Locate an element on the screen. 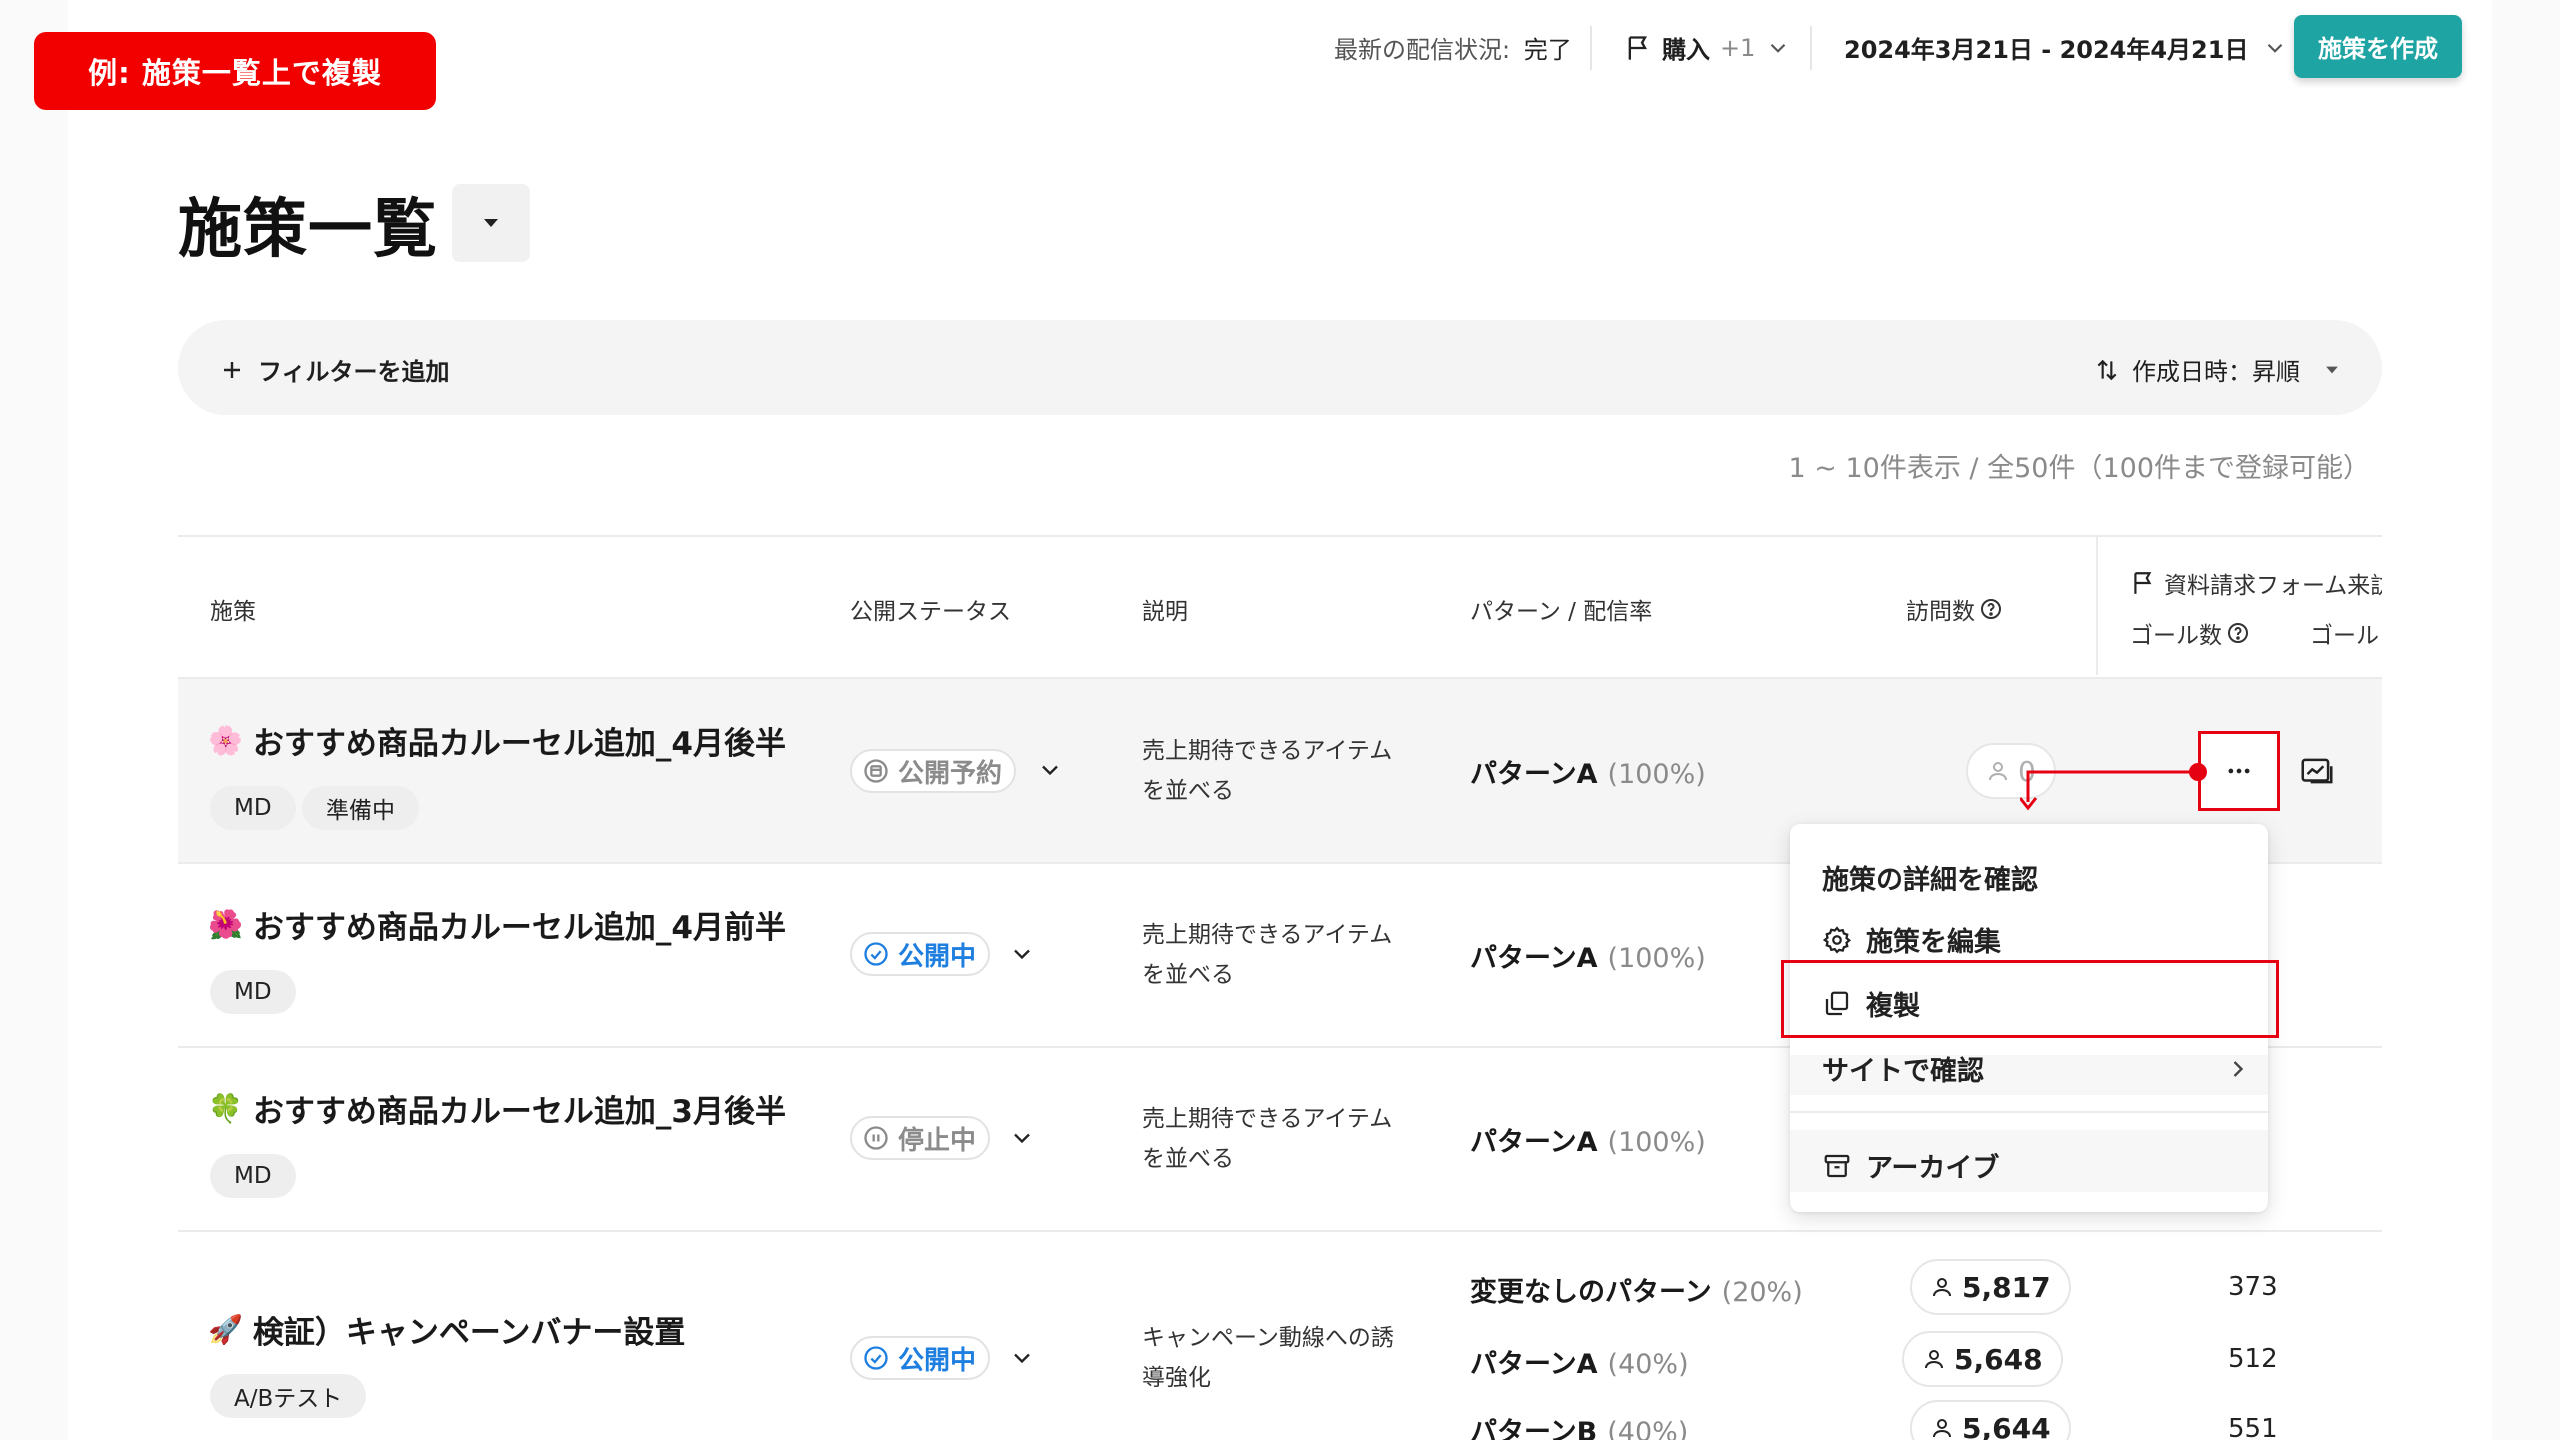  sort-selector: 作成日時：昇順 is located at coordinates (2218, 369).